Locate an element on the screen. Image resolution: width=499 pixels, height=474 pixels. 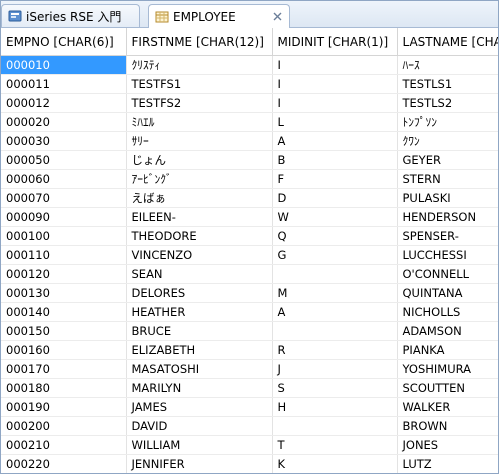
cell-empno: 000020 is located at coordinates (64, 122).